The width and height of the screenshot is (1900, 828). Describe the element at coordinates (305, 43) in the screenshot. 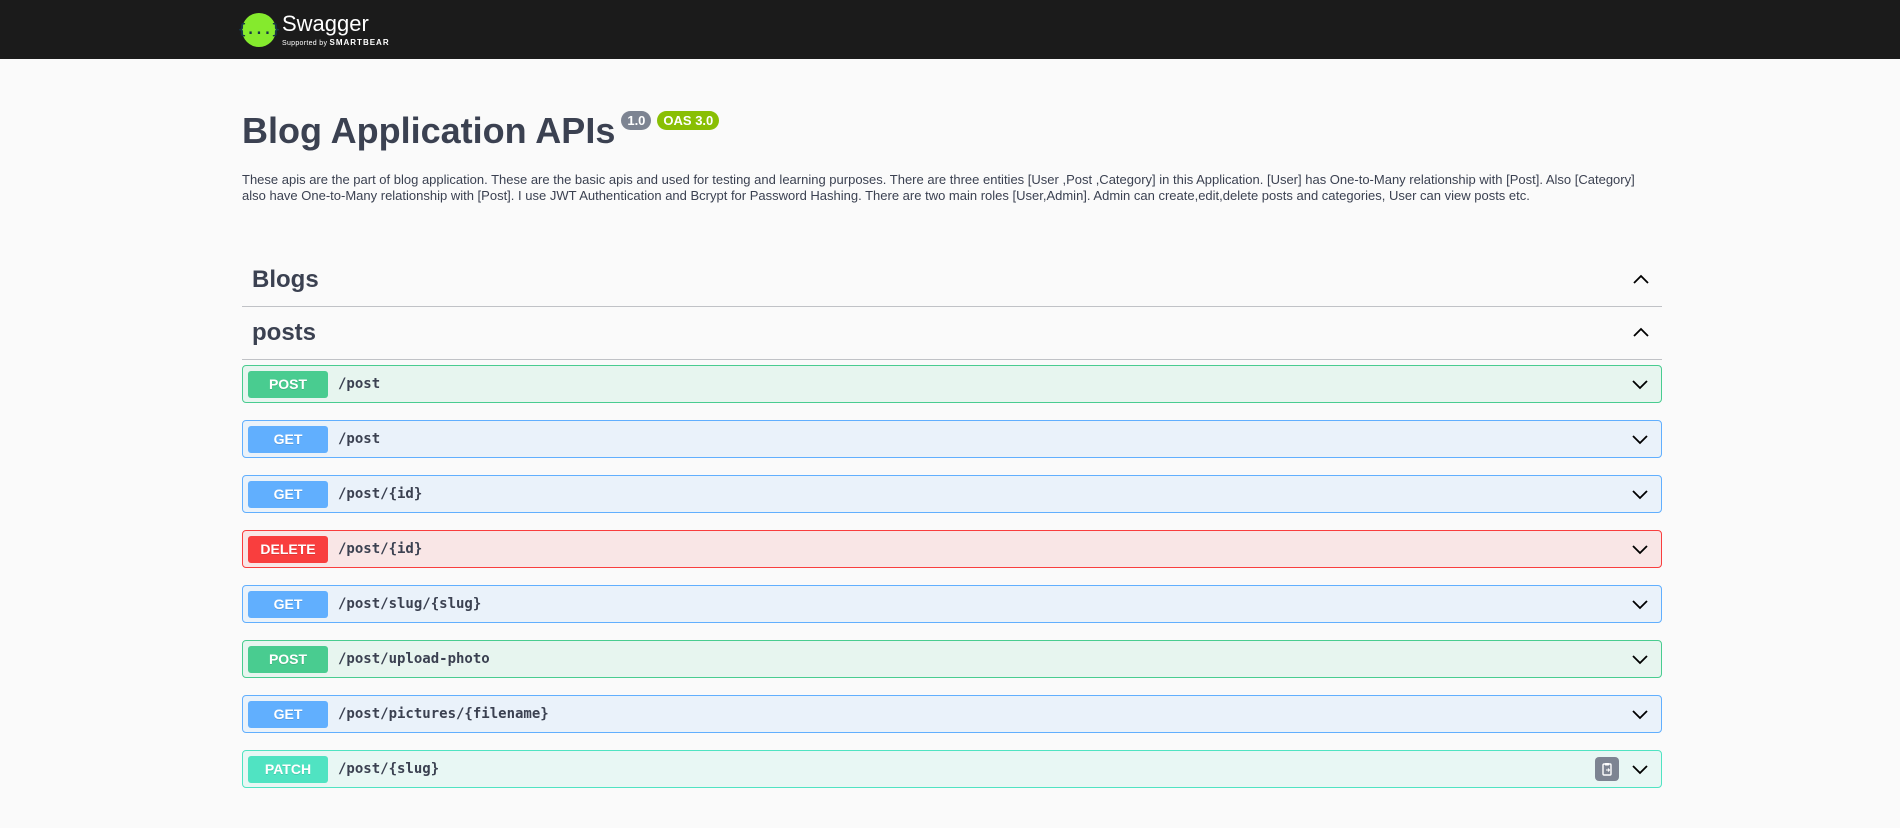

I see `logo-sub-prefix: Supported by` at that location.